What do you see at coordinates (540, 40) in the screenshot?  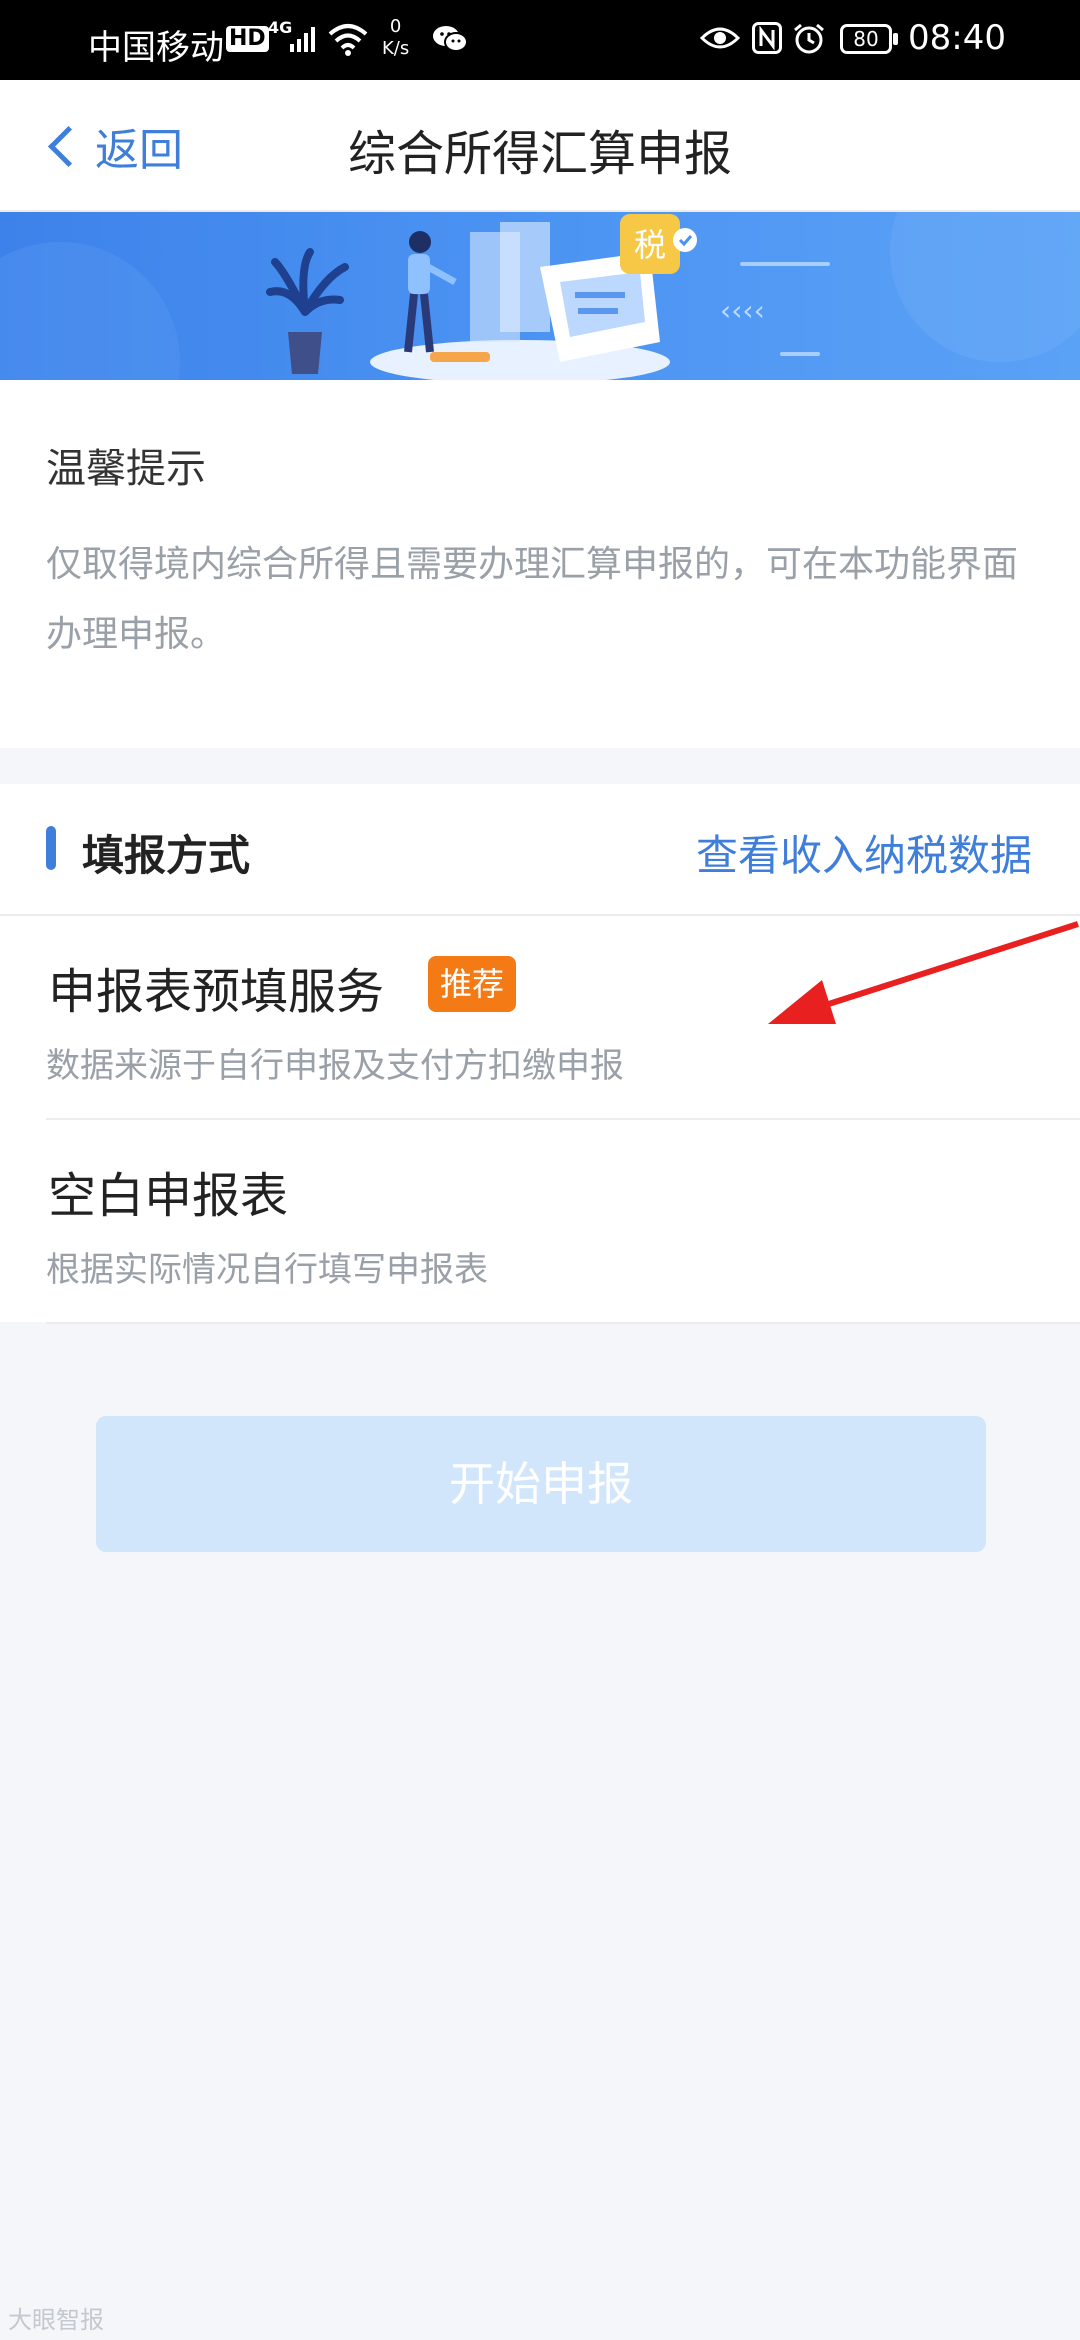 I see `status-bar: 中国移动 HD 4G 0 K/s 80 08:40` at bounding box center [540, 40].